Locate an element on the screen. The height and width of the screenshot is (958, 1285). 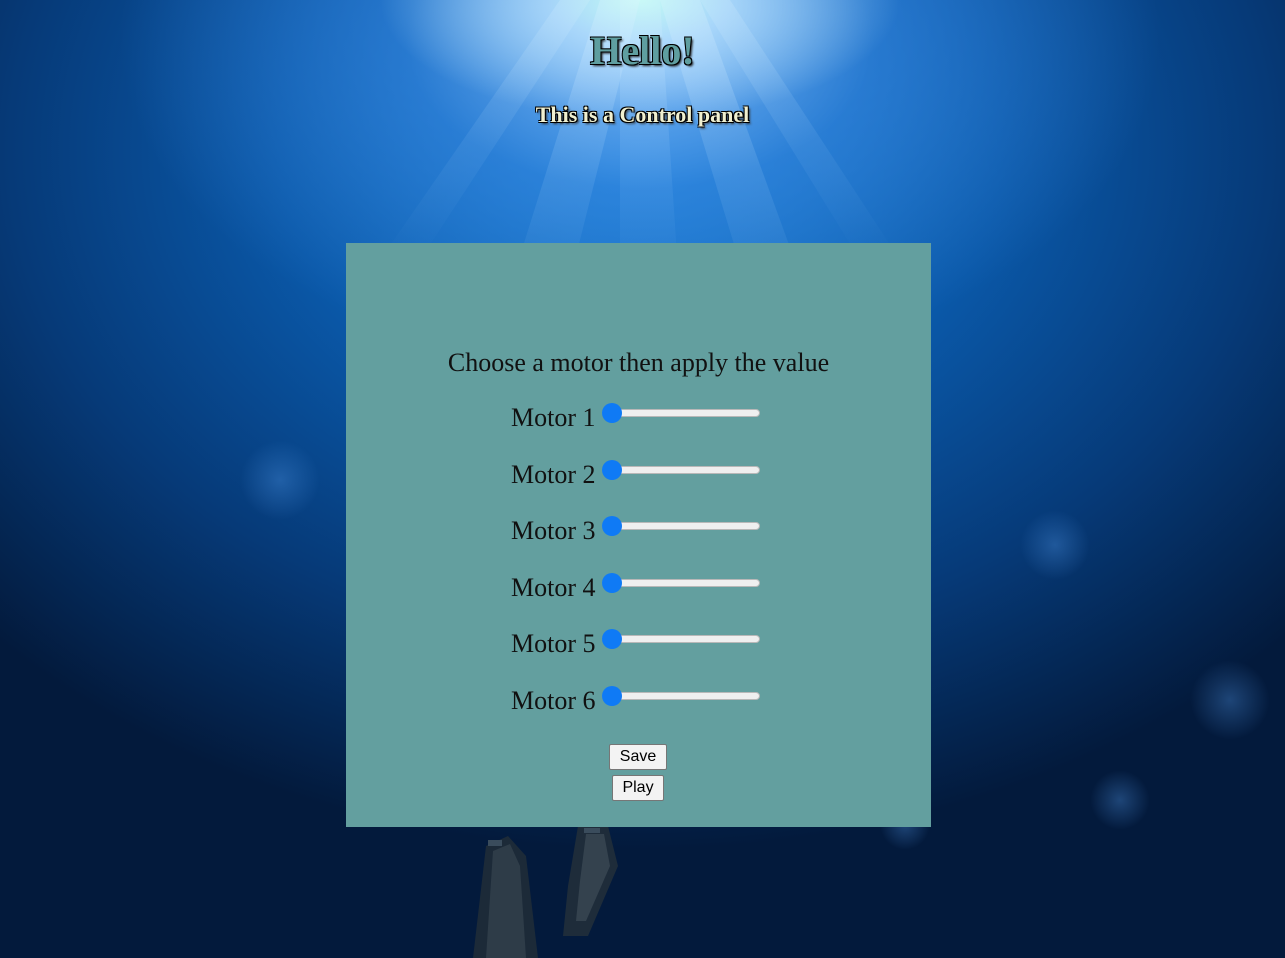
robot-hand-image is located at coordinates (545, 892).